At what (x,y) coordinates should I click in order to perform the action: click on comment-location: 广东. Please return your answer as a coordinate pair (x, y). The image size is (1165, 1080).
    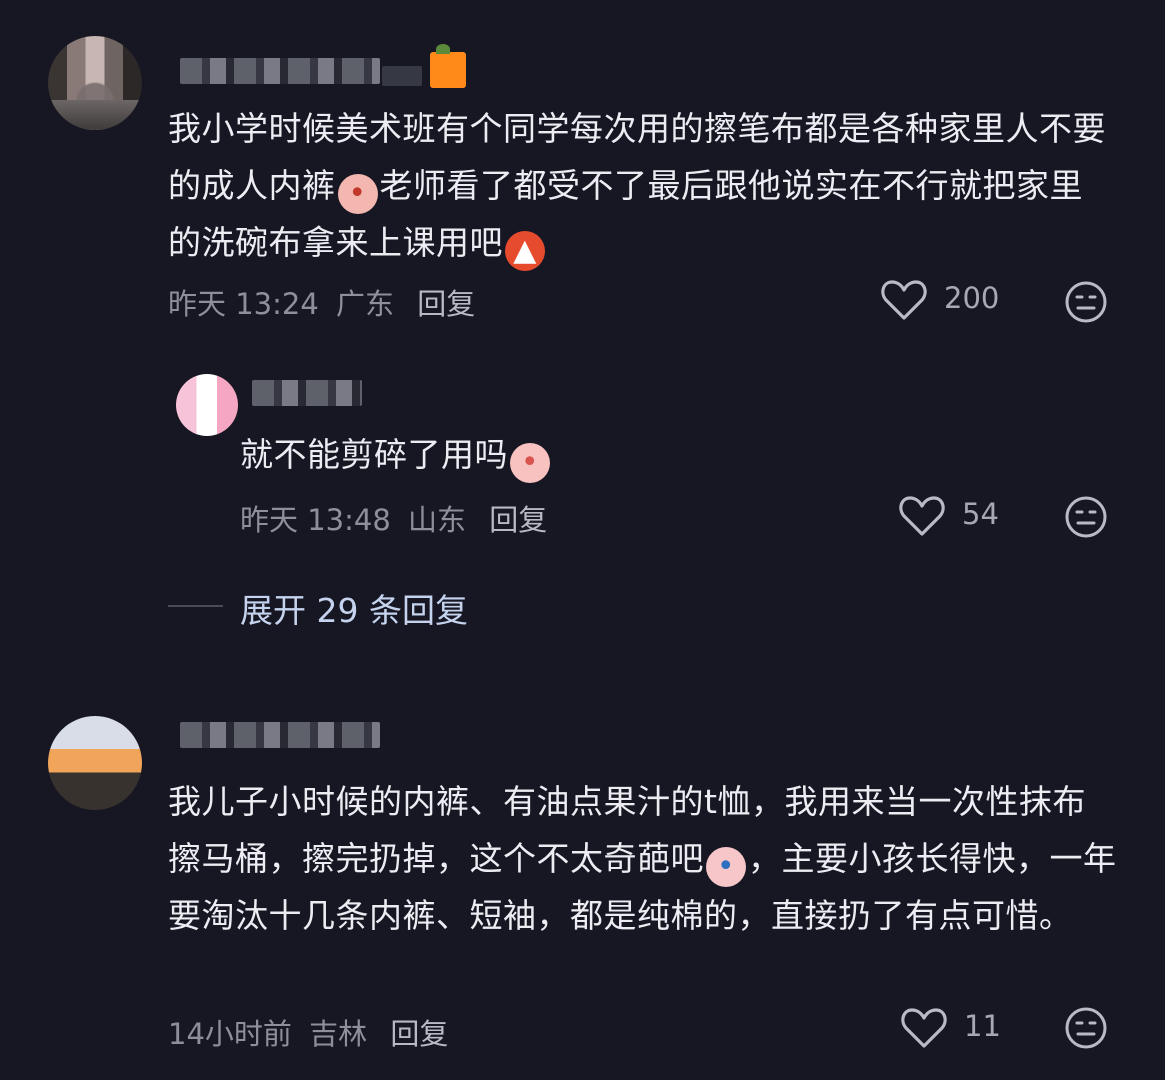
    Looking at the image, I should click on (365, 304).